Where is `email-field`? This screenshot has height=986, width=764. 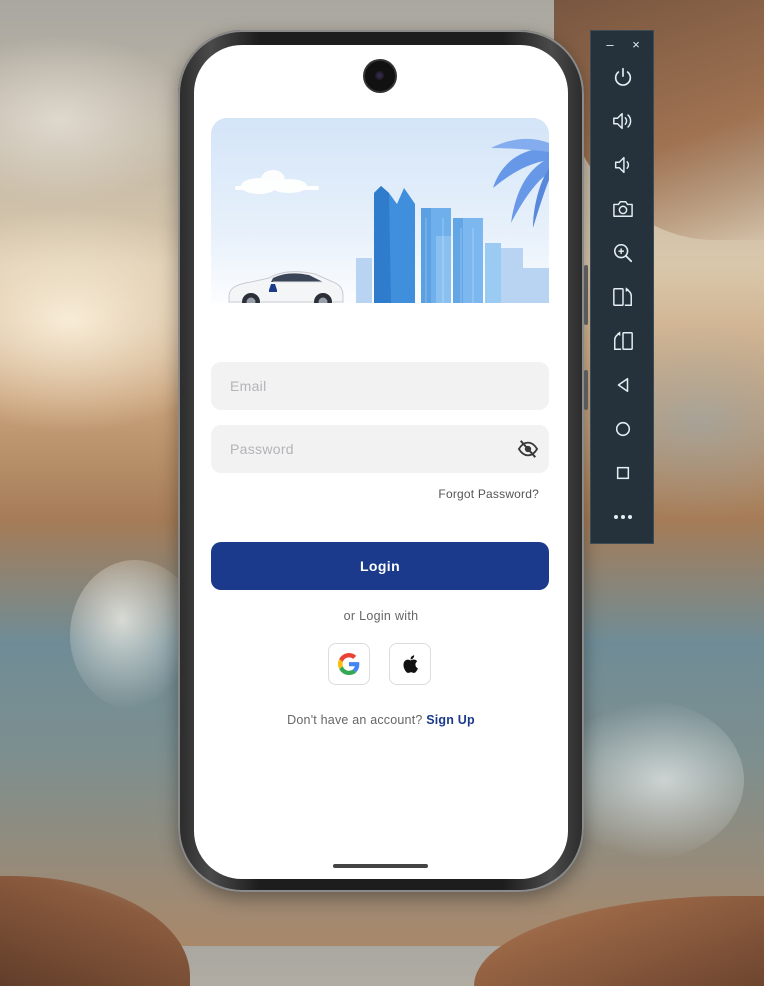 email-field is located at coordinates (380, 386).